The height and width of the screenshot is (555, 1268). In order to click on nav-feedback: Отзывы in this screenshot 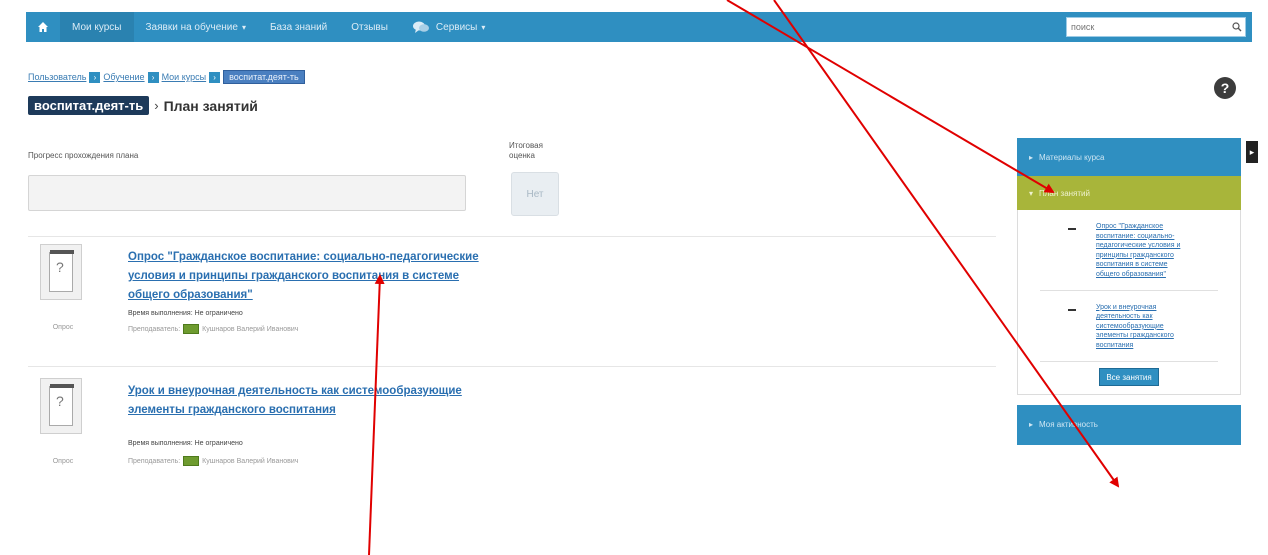, I will do `click(369, 27)`.